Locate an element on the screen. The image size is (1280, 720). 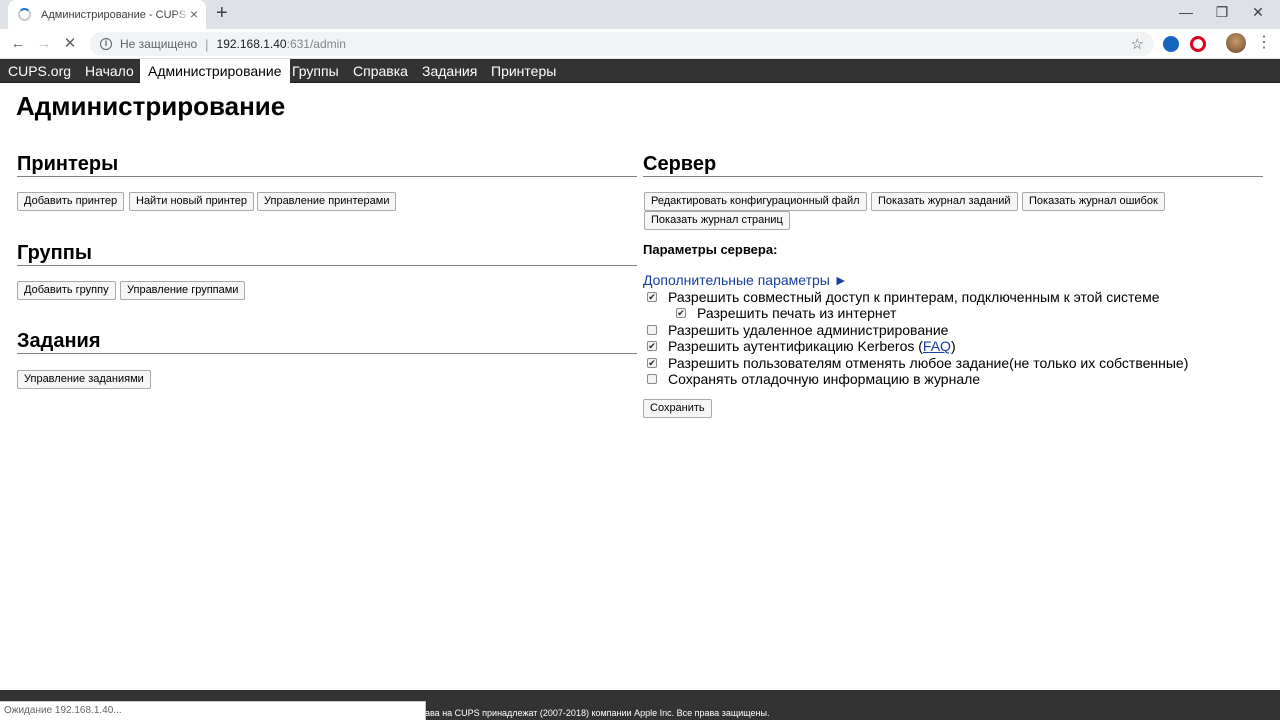
close-tab-icon: × is located at coordinates (194, 14).